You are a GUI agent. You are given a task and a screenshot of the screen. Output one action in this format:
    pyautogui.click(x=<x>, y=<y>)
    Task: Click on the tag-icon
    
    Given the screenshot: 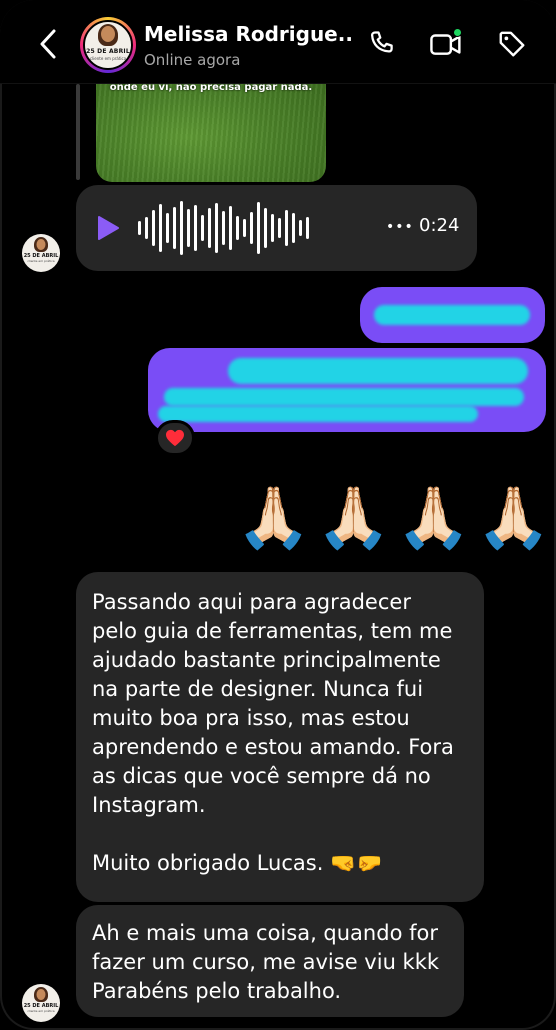 What is the action you would take?
    pyautogui.click(x=512, y=44)
    